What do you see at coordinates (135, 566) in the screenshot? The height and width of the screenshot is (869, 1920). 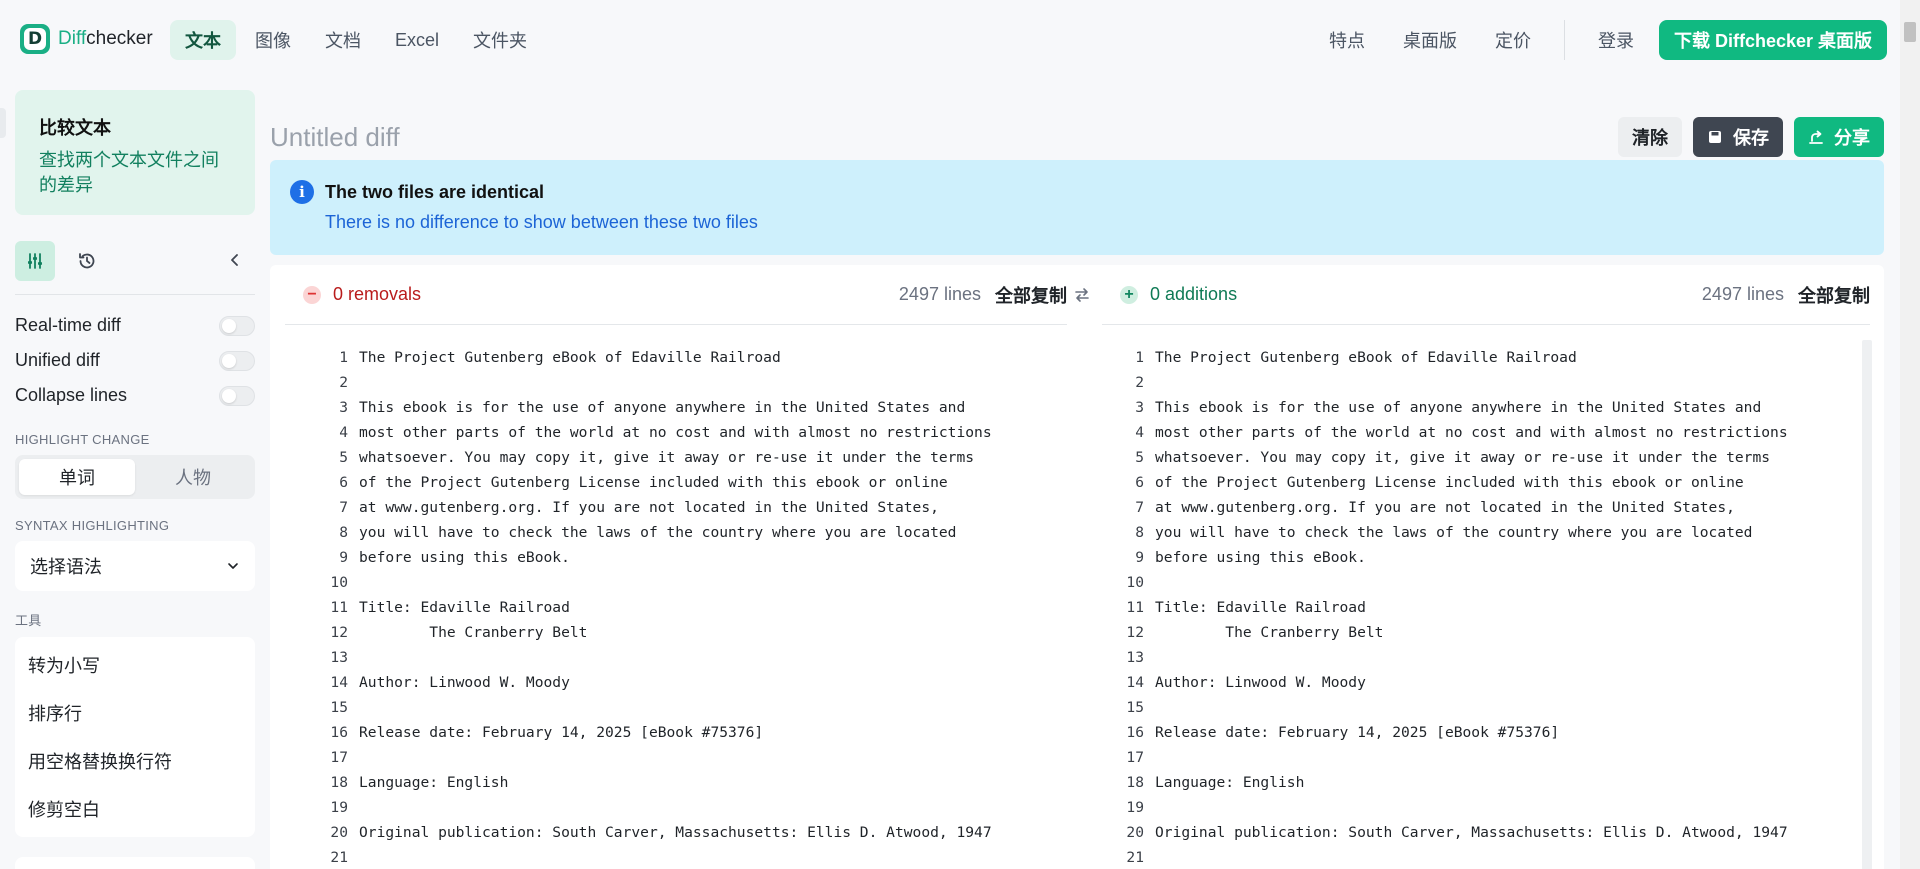 I see `syntax-select: 选择语法` at bounding box center [135, 566].